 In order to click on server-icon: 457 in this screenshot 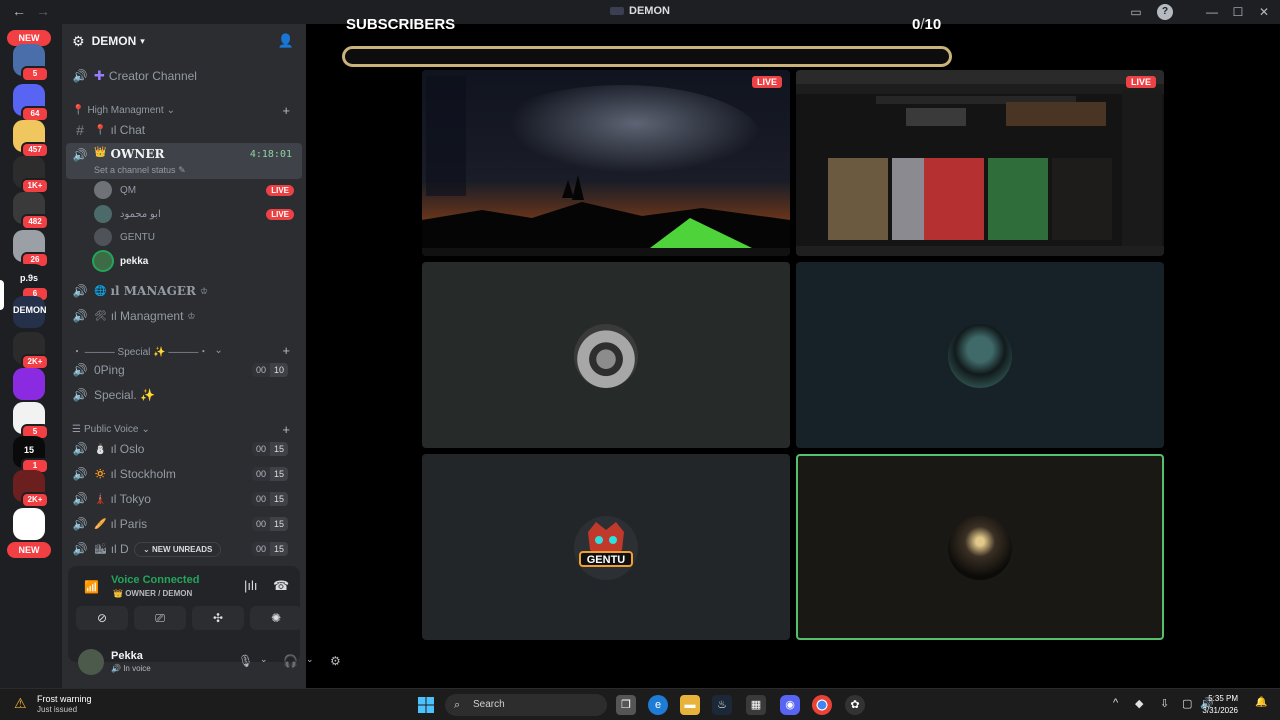, I will do `click(31, 139)`.